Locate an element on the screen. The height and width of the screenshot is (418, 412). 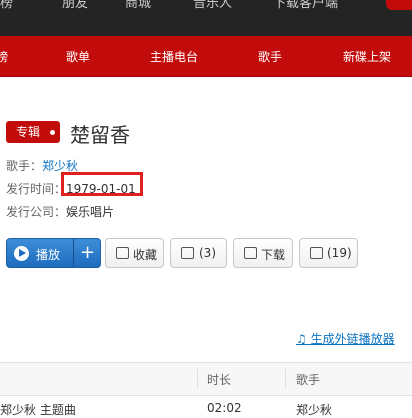
song-artist: 郑少秋 is located at coordinates (314, 409).